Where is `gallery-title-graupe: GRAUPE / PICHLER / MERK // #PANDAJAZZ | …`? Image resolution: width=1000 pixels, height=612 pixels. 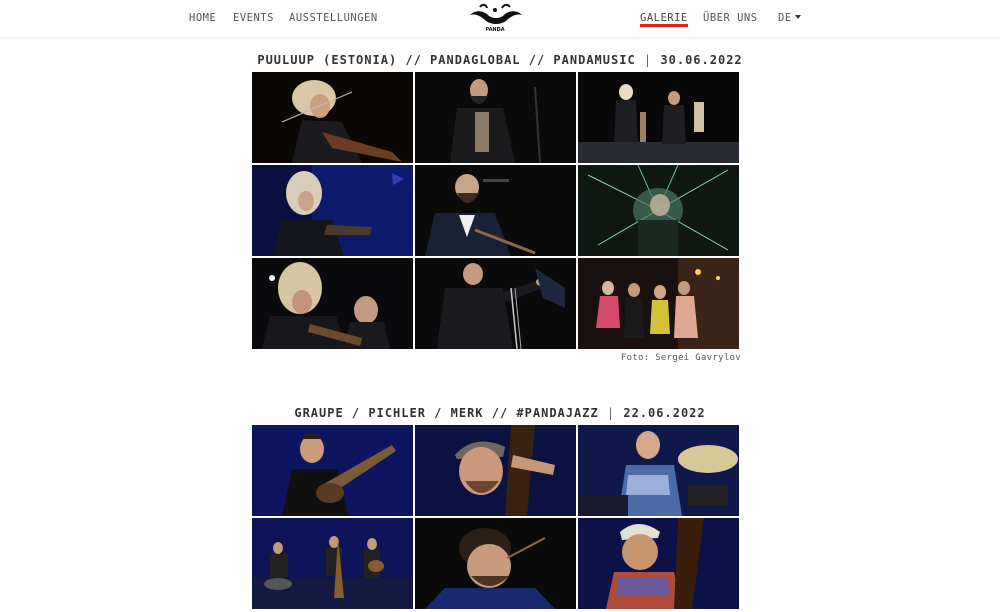
gallery-title-graupe: GRAUPE / PICHLER / MERK // #PANDAJAZZ | … is located at coordinates (500, 413).